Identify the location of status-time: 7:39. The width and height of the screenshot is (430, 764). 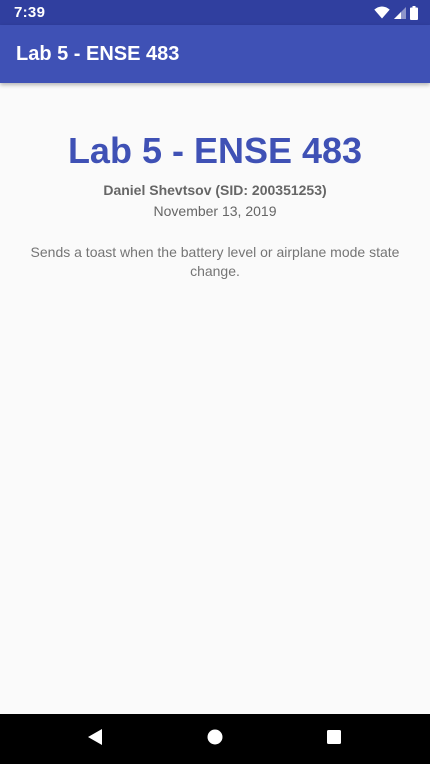
(30, 12).